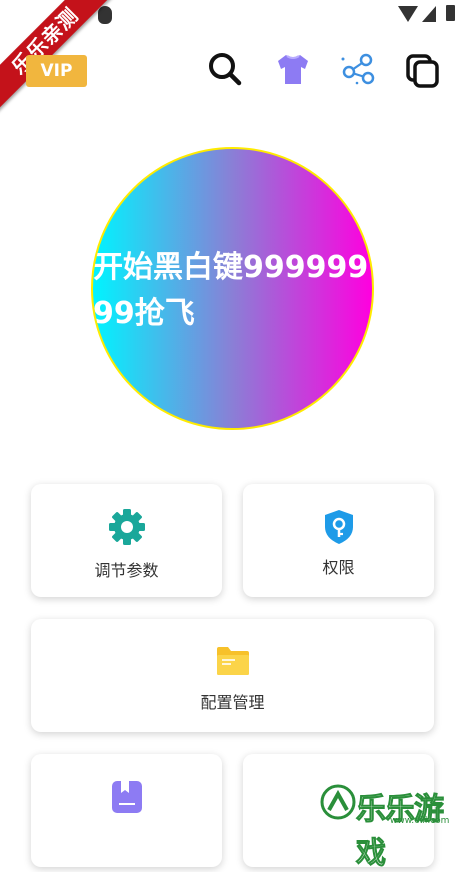  Describe the element at coordinates (127, 529) in the screenshot. I see `gear-icon` at that location.